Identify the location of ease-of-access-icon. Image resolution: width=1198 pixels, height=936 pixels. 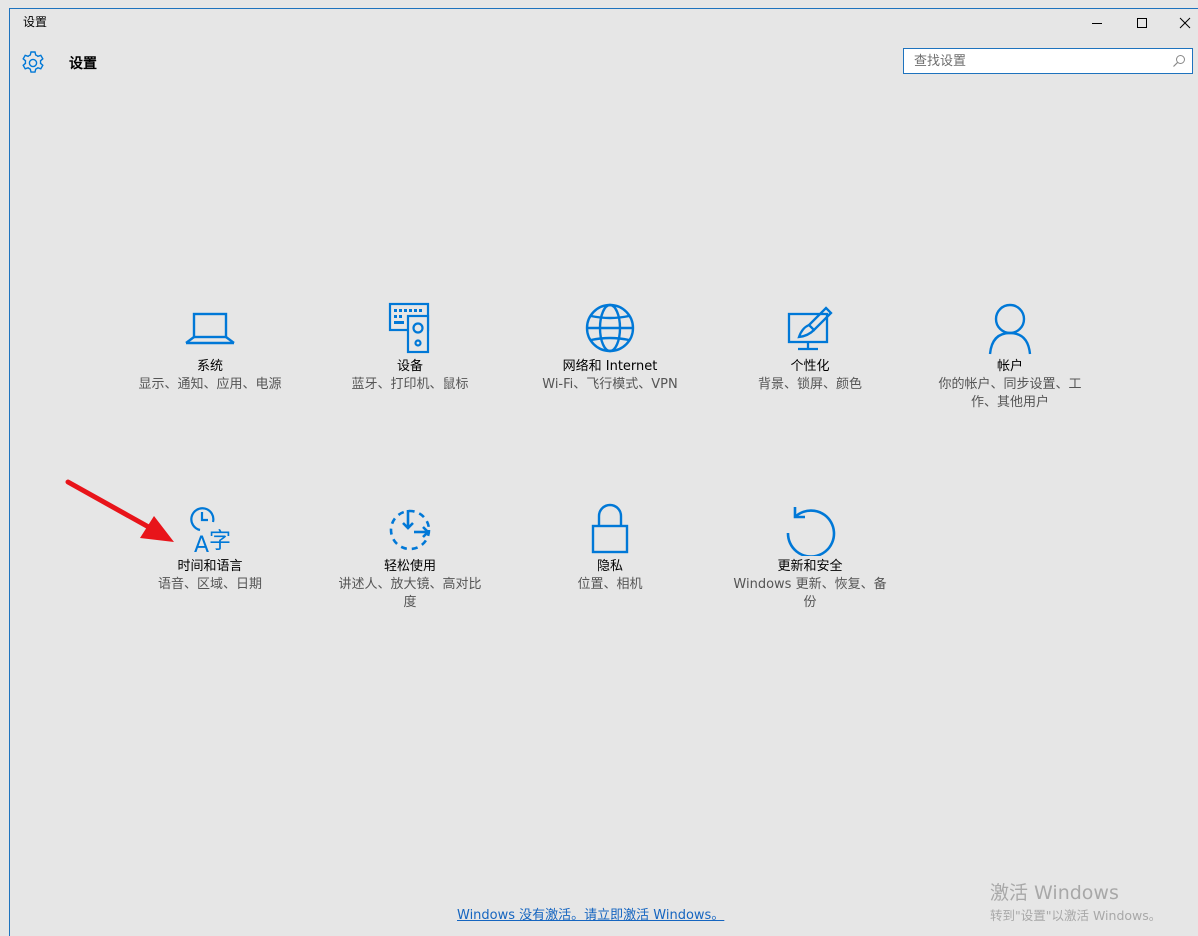
(410, 530).